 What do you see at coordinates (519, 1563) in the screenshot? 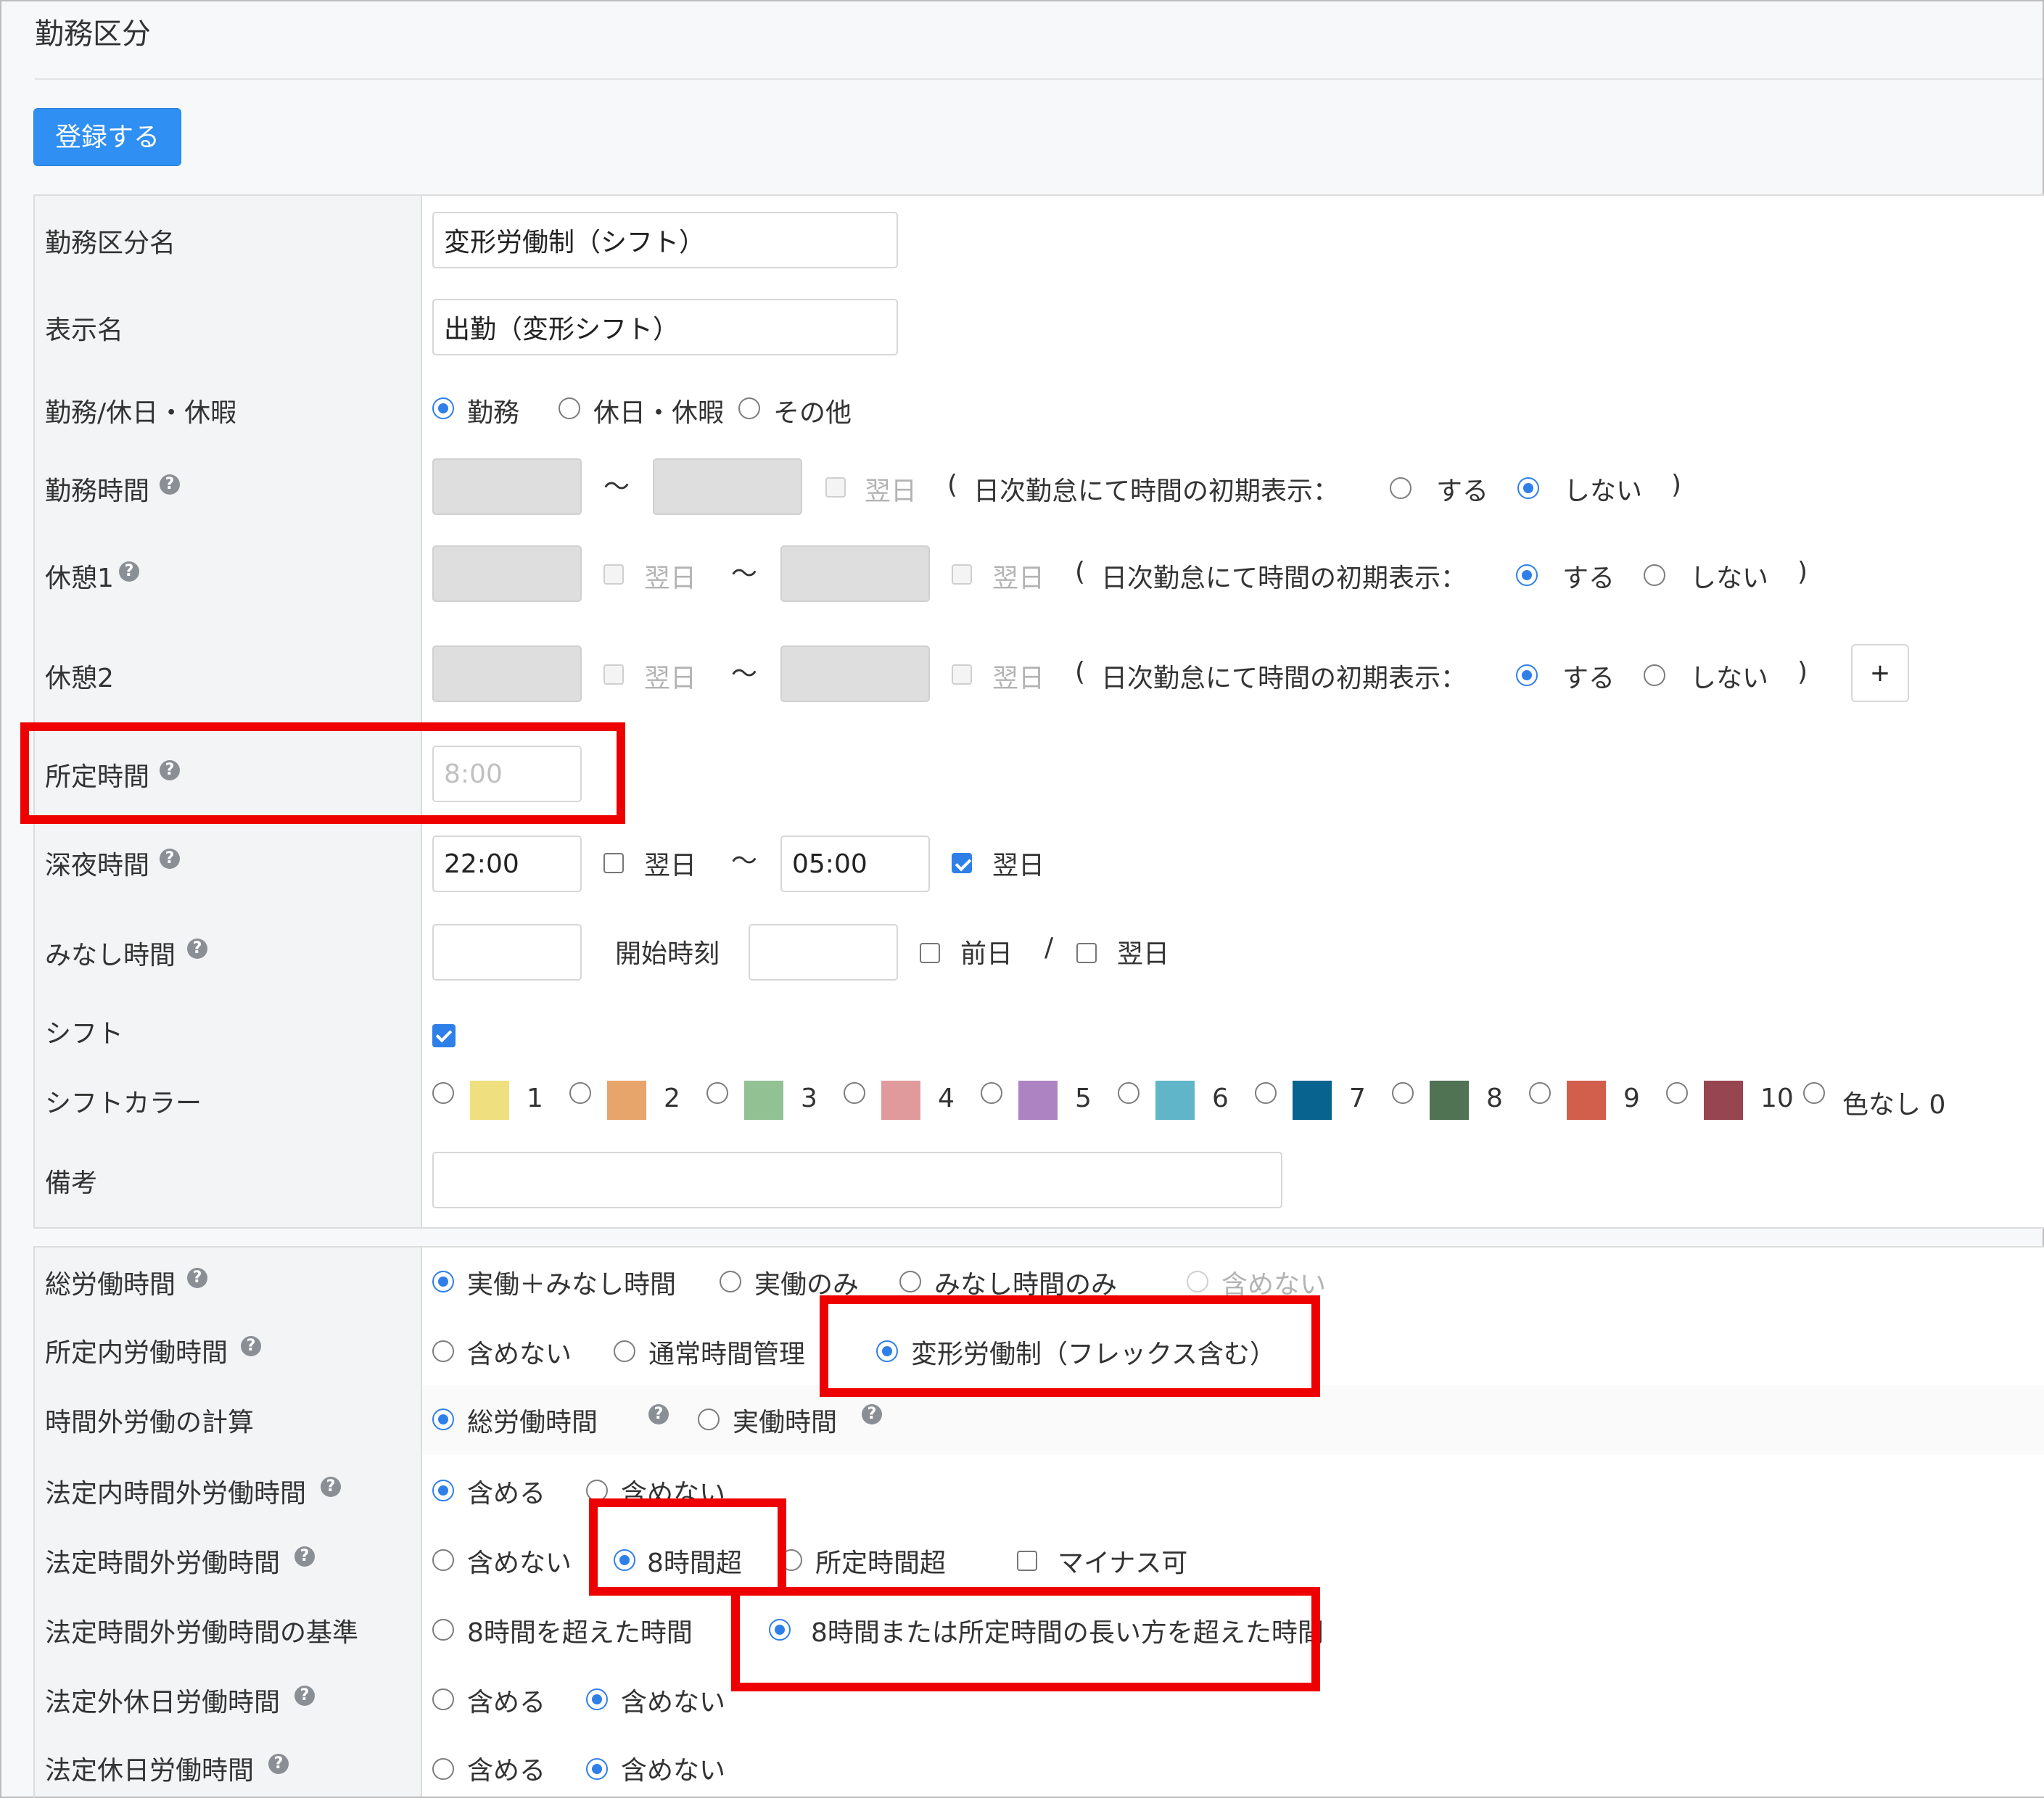
I see `option-label: 含めない` at bounding box center [519, 1563].